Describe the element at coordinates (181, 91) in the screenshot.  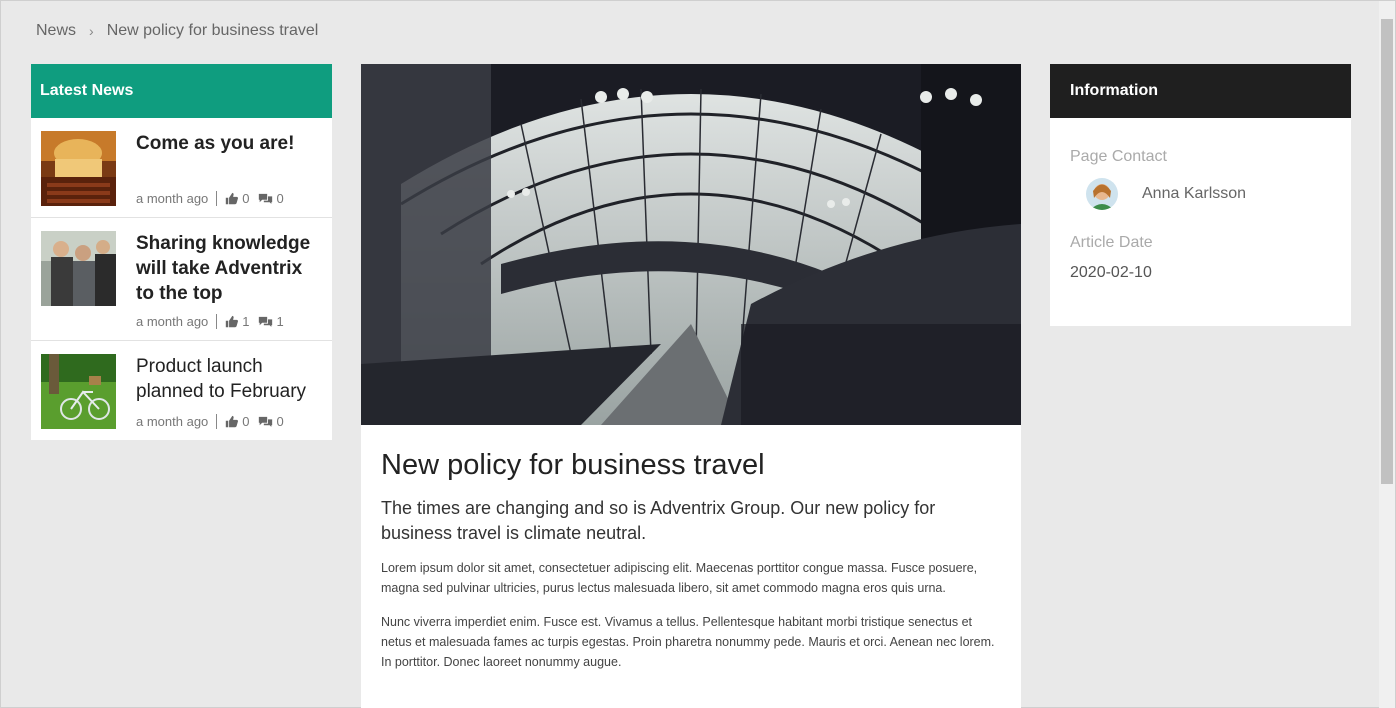
I see `latest-news-header: Latest News` at that location.